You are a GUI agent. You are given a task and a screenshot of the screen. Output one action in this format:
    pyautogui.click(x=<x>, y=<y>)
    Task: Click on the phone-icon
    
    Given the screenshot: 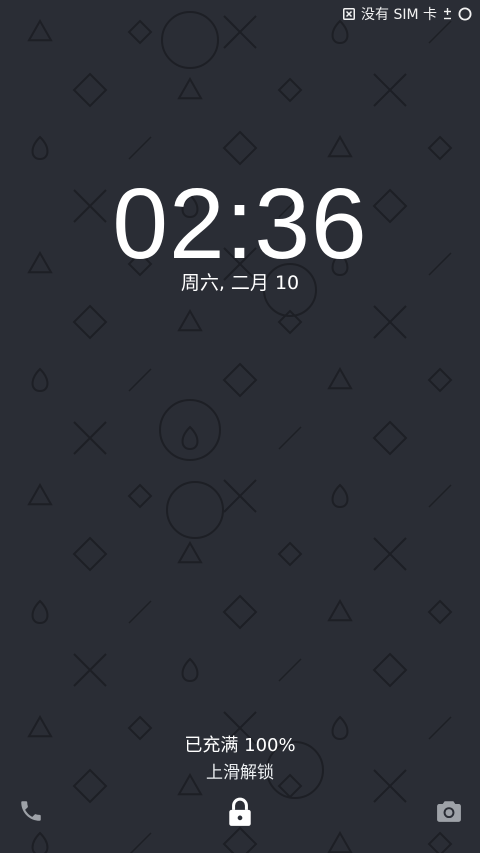 What is the action you would take?
    pyautogui.click(x=31, y=813)
    